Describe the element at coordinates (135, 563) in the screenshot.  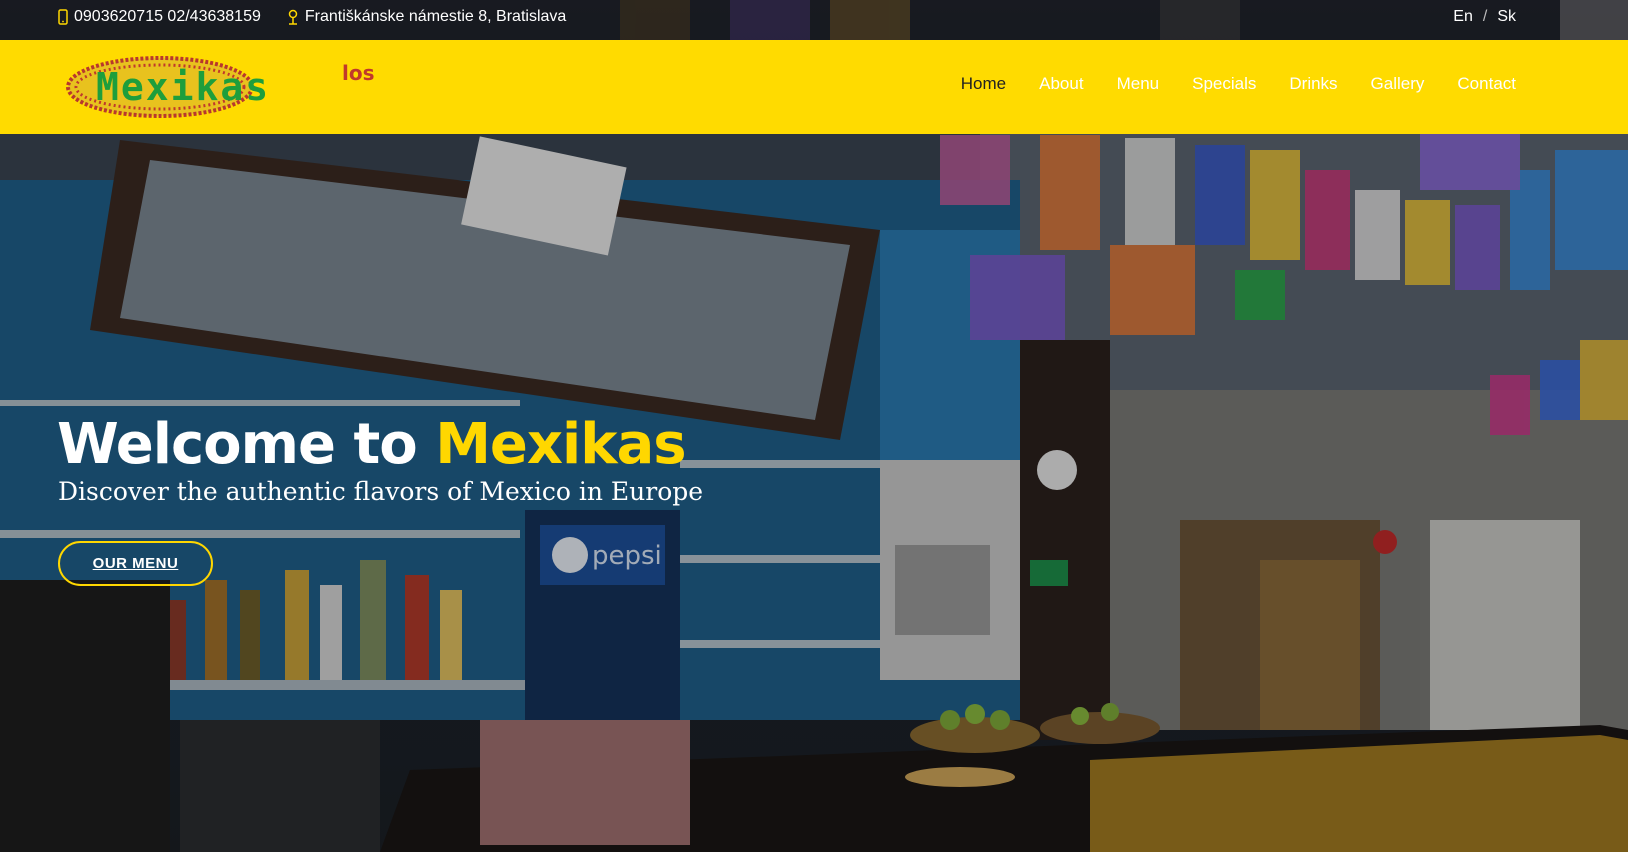
I see `our-menu-button: OUR MENU` at that location.